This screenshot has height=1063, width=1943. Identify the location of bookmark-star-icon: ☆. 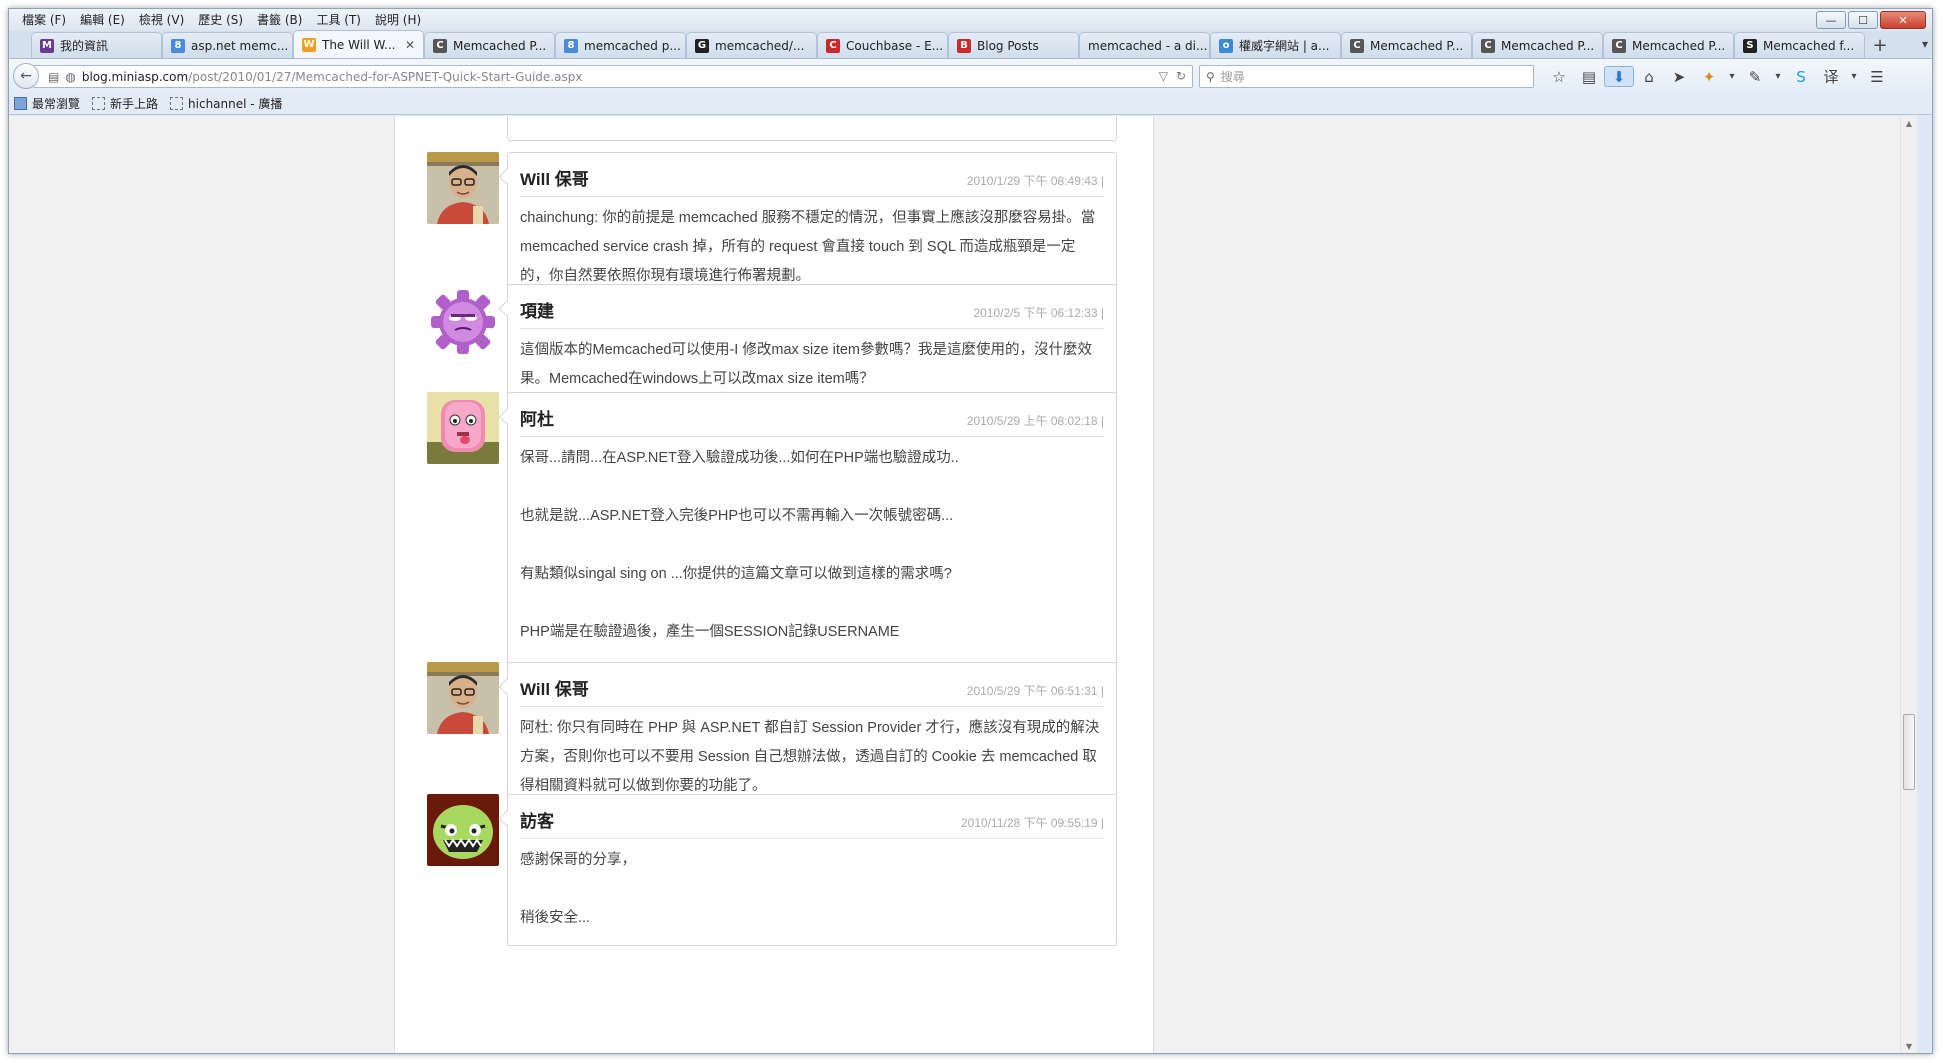
(1559, 76).